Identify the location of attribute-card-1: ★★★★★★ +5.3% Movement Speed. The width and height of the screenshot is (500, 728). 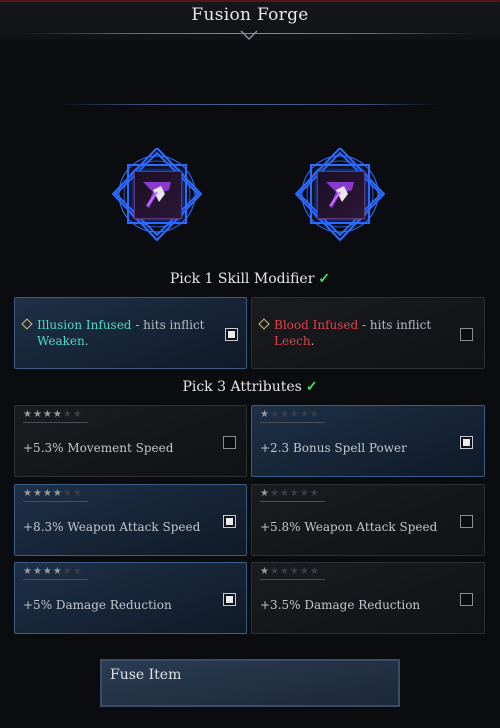
(130, 441).